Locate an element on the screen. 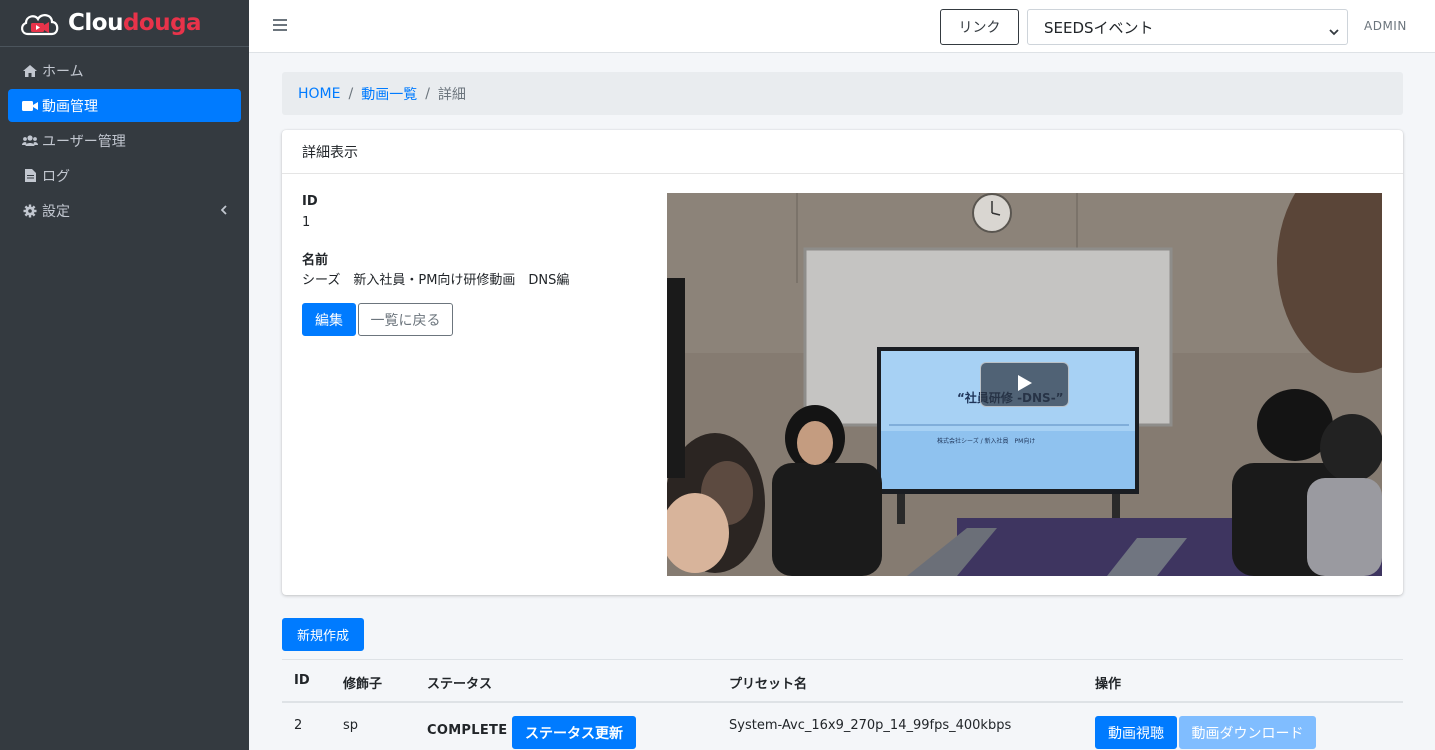 The height and width of the screenshot is (750, 1435). brand-name-white: Clou is located at coordinates (95, 23).